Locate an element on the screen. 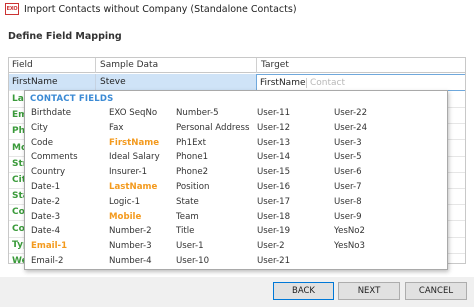 Image resolution: width=474 pixels, height=307 pixels. target-field-combobox: FirstName Contact is located at coordinates (360, 82).